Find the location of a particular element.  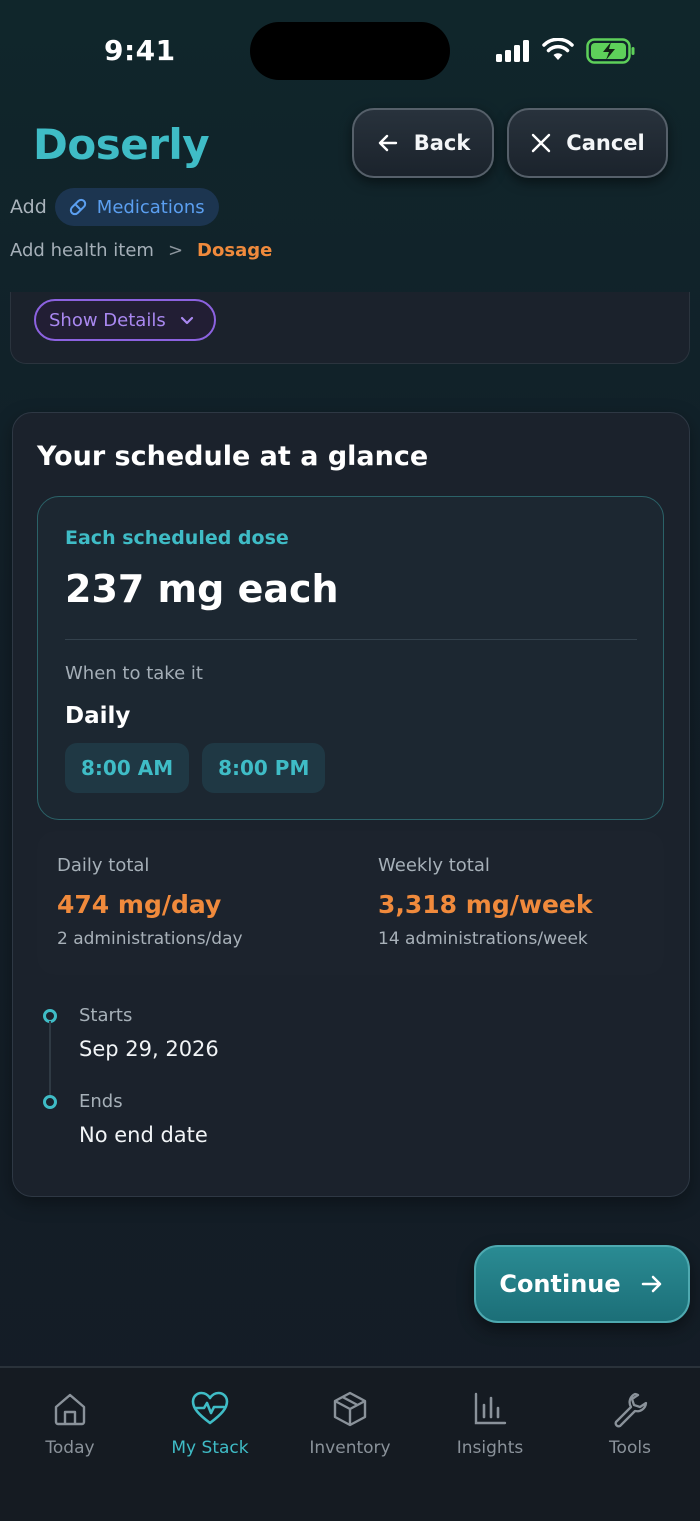

tab-inventory: Inventory is located at coordinates (350, 1424).